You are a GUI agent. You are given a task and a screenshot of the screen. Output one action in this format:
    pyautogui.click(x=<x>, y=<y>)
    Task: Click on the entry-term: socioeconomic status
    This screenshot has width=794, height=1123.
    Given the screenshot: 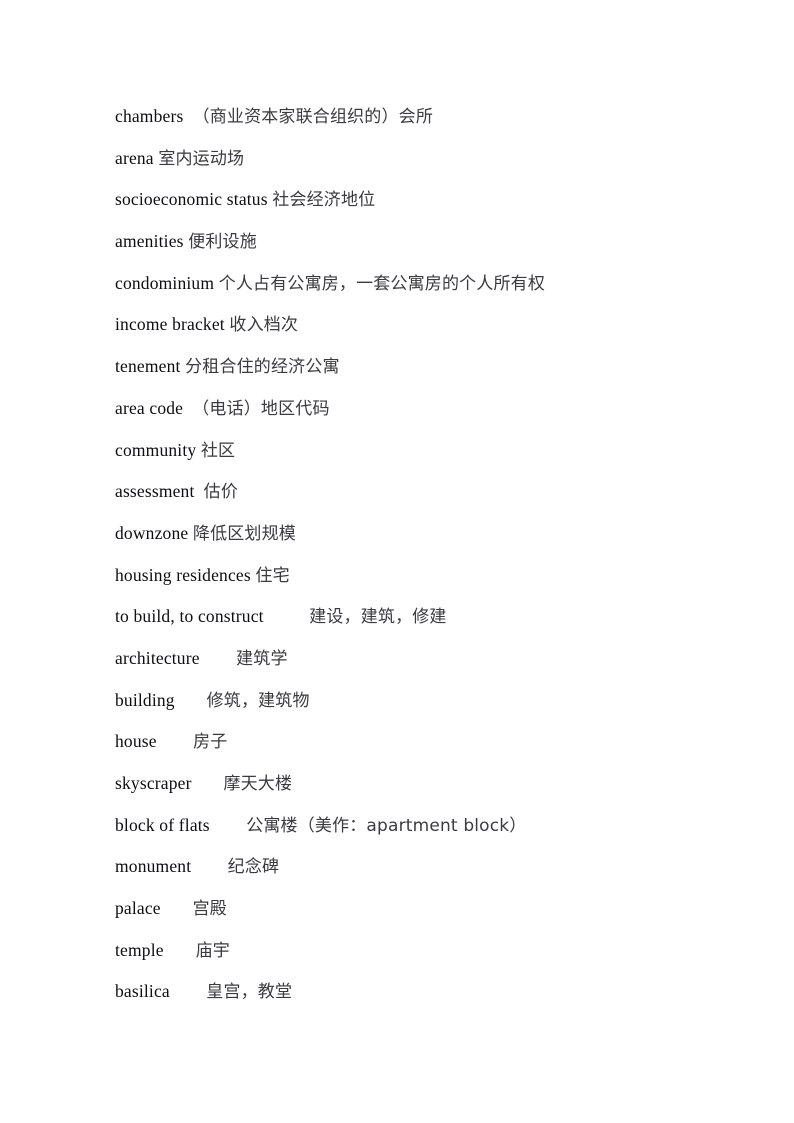 What is the action you would take?
    pyautogui.click(x=191, y=199)
    